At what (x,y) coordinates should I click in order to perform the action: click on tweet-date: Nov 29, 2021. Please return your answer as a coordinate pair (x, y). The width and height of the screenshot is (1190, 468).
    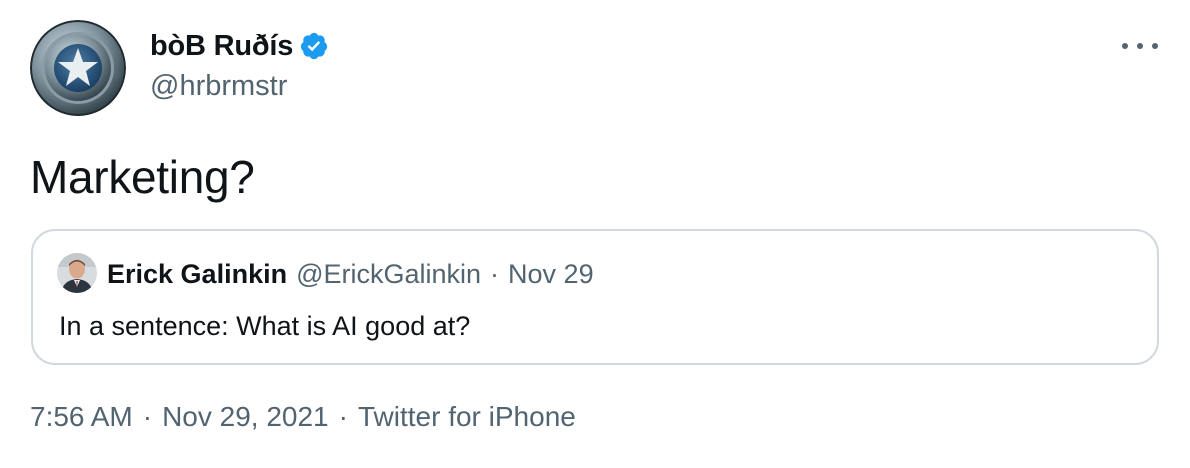
    Looking at the image, I should click on (245, 417).